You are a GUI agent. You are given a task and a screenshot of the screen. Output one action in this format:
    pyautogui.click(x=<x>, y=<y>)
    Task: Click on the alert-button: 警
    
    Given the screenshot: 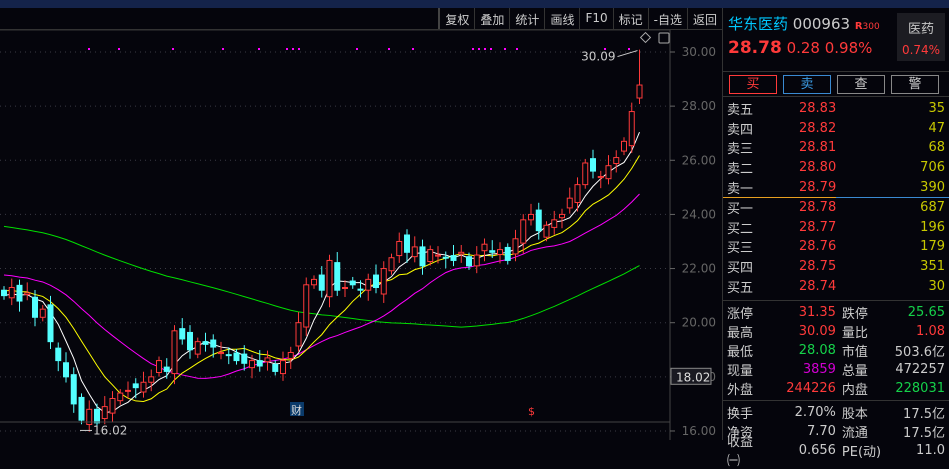 What is the action you would take?
    pyautogui.click(x=915, y=84)
    